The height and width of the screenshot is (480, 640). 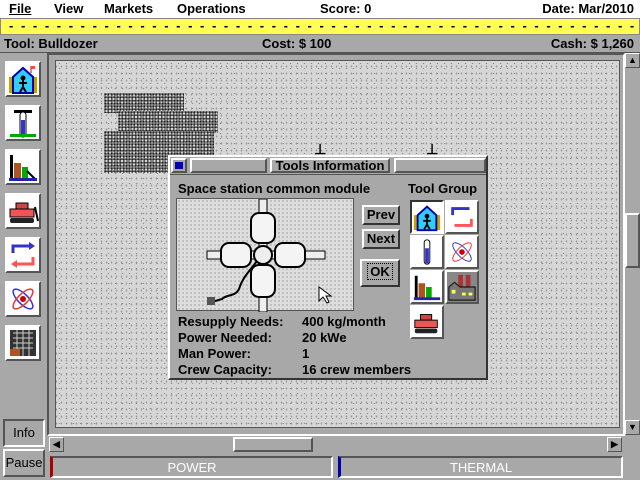 What do you see at coordinates (306, 353) in the screenshot?
I see `stat-value: 1` at bounding box center [306, 353].